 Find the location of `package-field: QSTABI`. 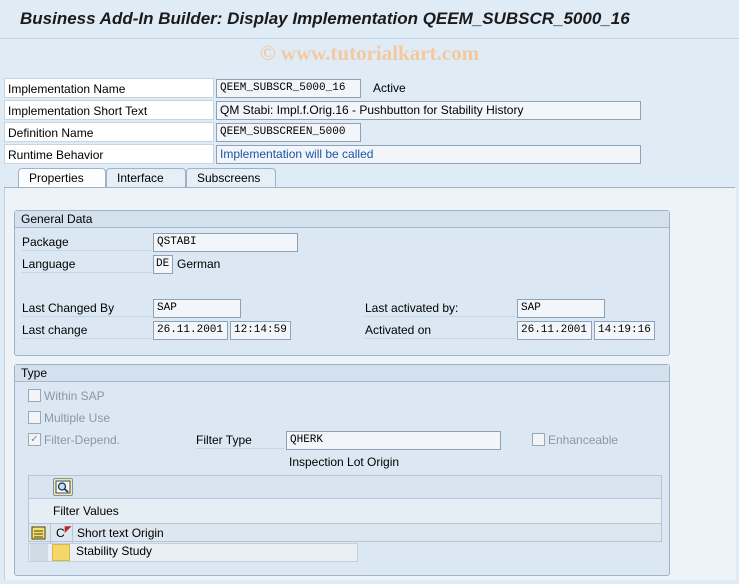

package-field: QSTABI is located at coordinates (225, 242).